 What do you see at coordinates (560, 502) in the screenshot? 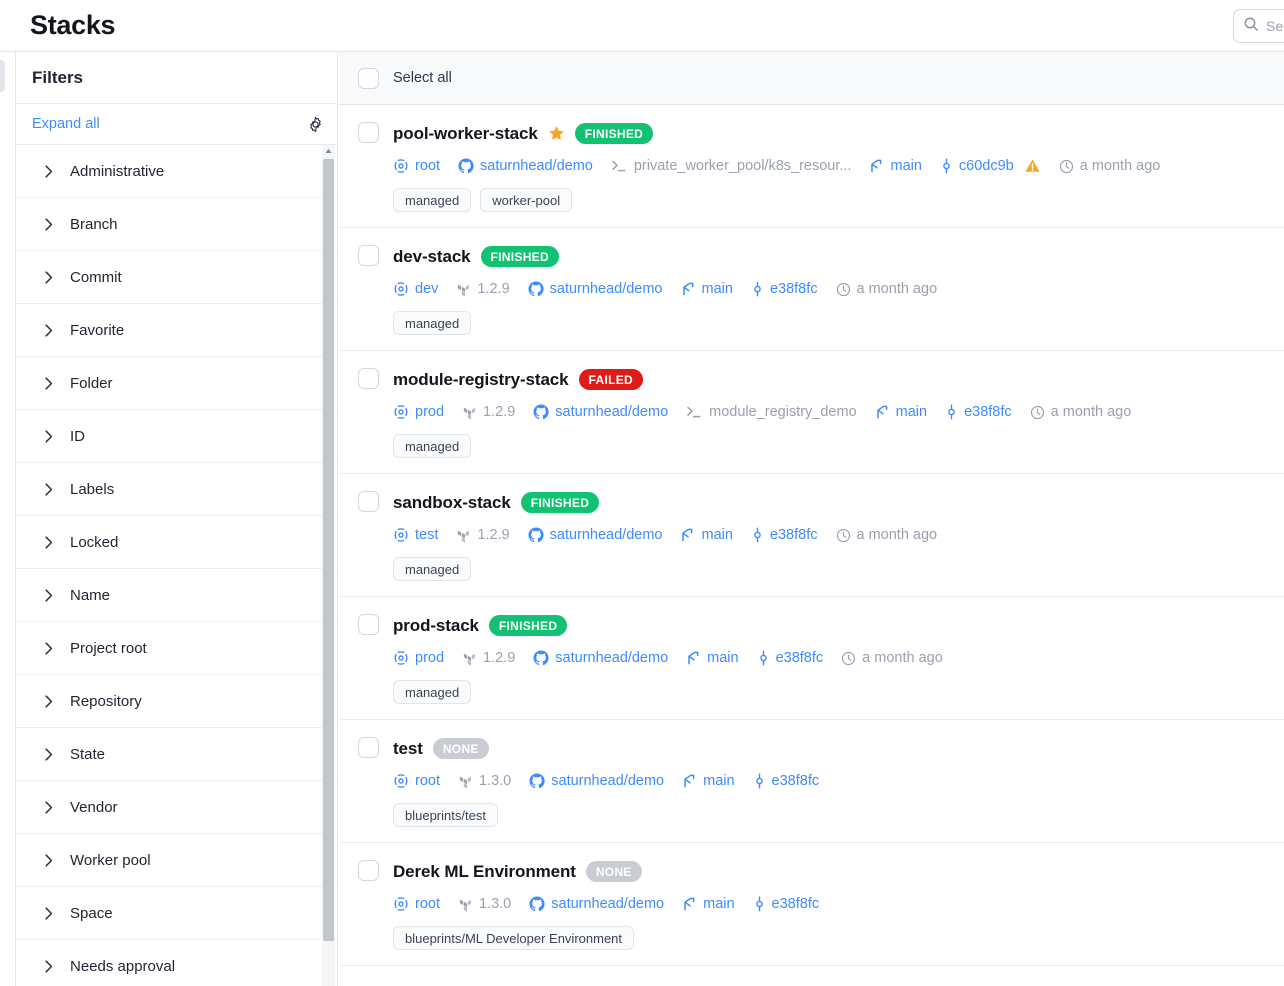
I see `status-badge: FINISHED` at bounding box center [560, 502].